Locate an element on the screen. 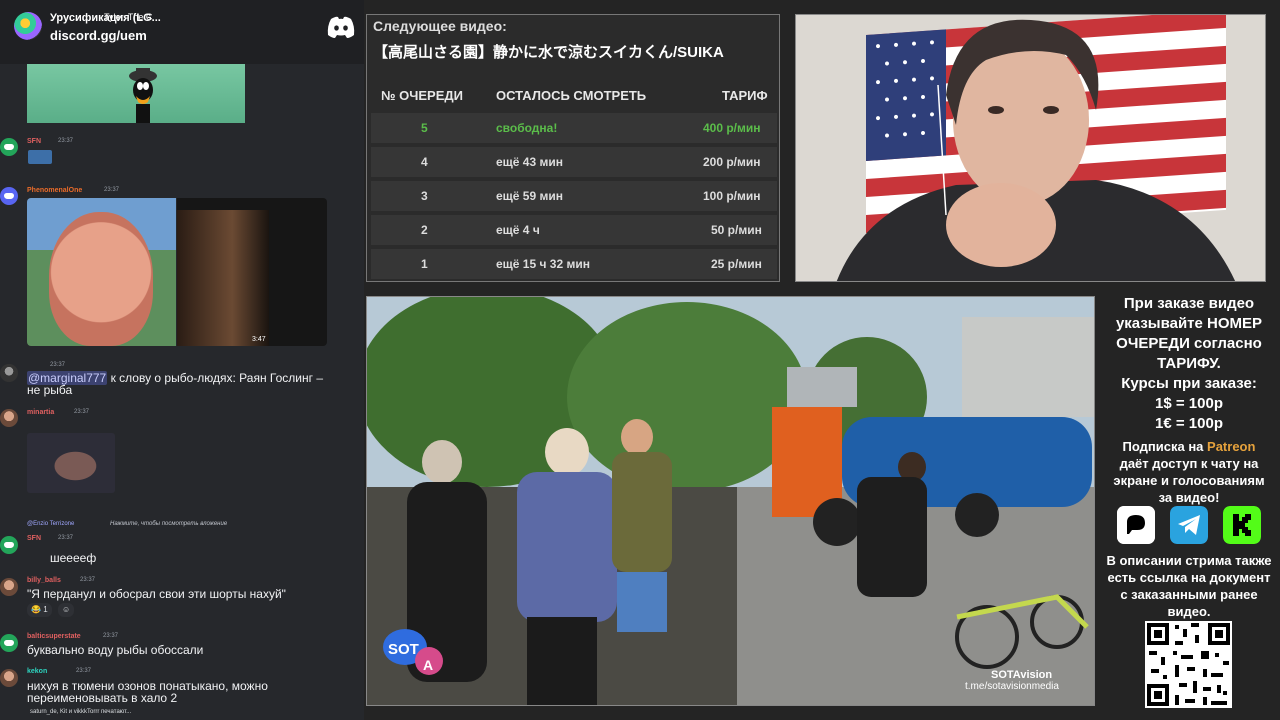 This screenshot has width=1280, height=720. message-text: буквально воду рыбы обоссали is located at coordinates (115, 650).